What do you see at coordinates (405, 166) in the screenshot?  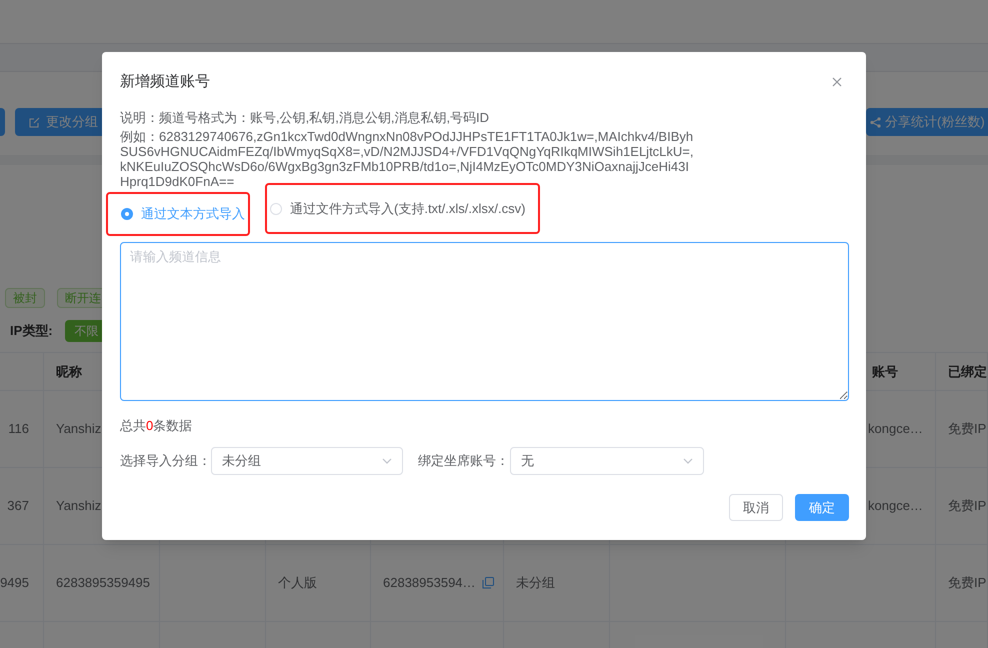 I see `example-text-line: kNKEuIuZOSQhcWsD6o/6WgxBg3gn3zFMb10PRB/td1o=,NjI4MzEyOTc0MDY3NiOaxnajjJceHi43I` at bounding box center [405, 166].